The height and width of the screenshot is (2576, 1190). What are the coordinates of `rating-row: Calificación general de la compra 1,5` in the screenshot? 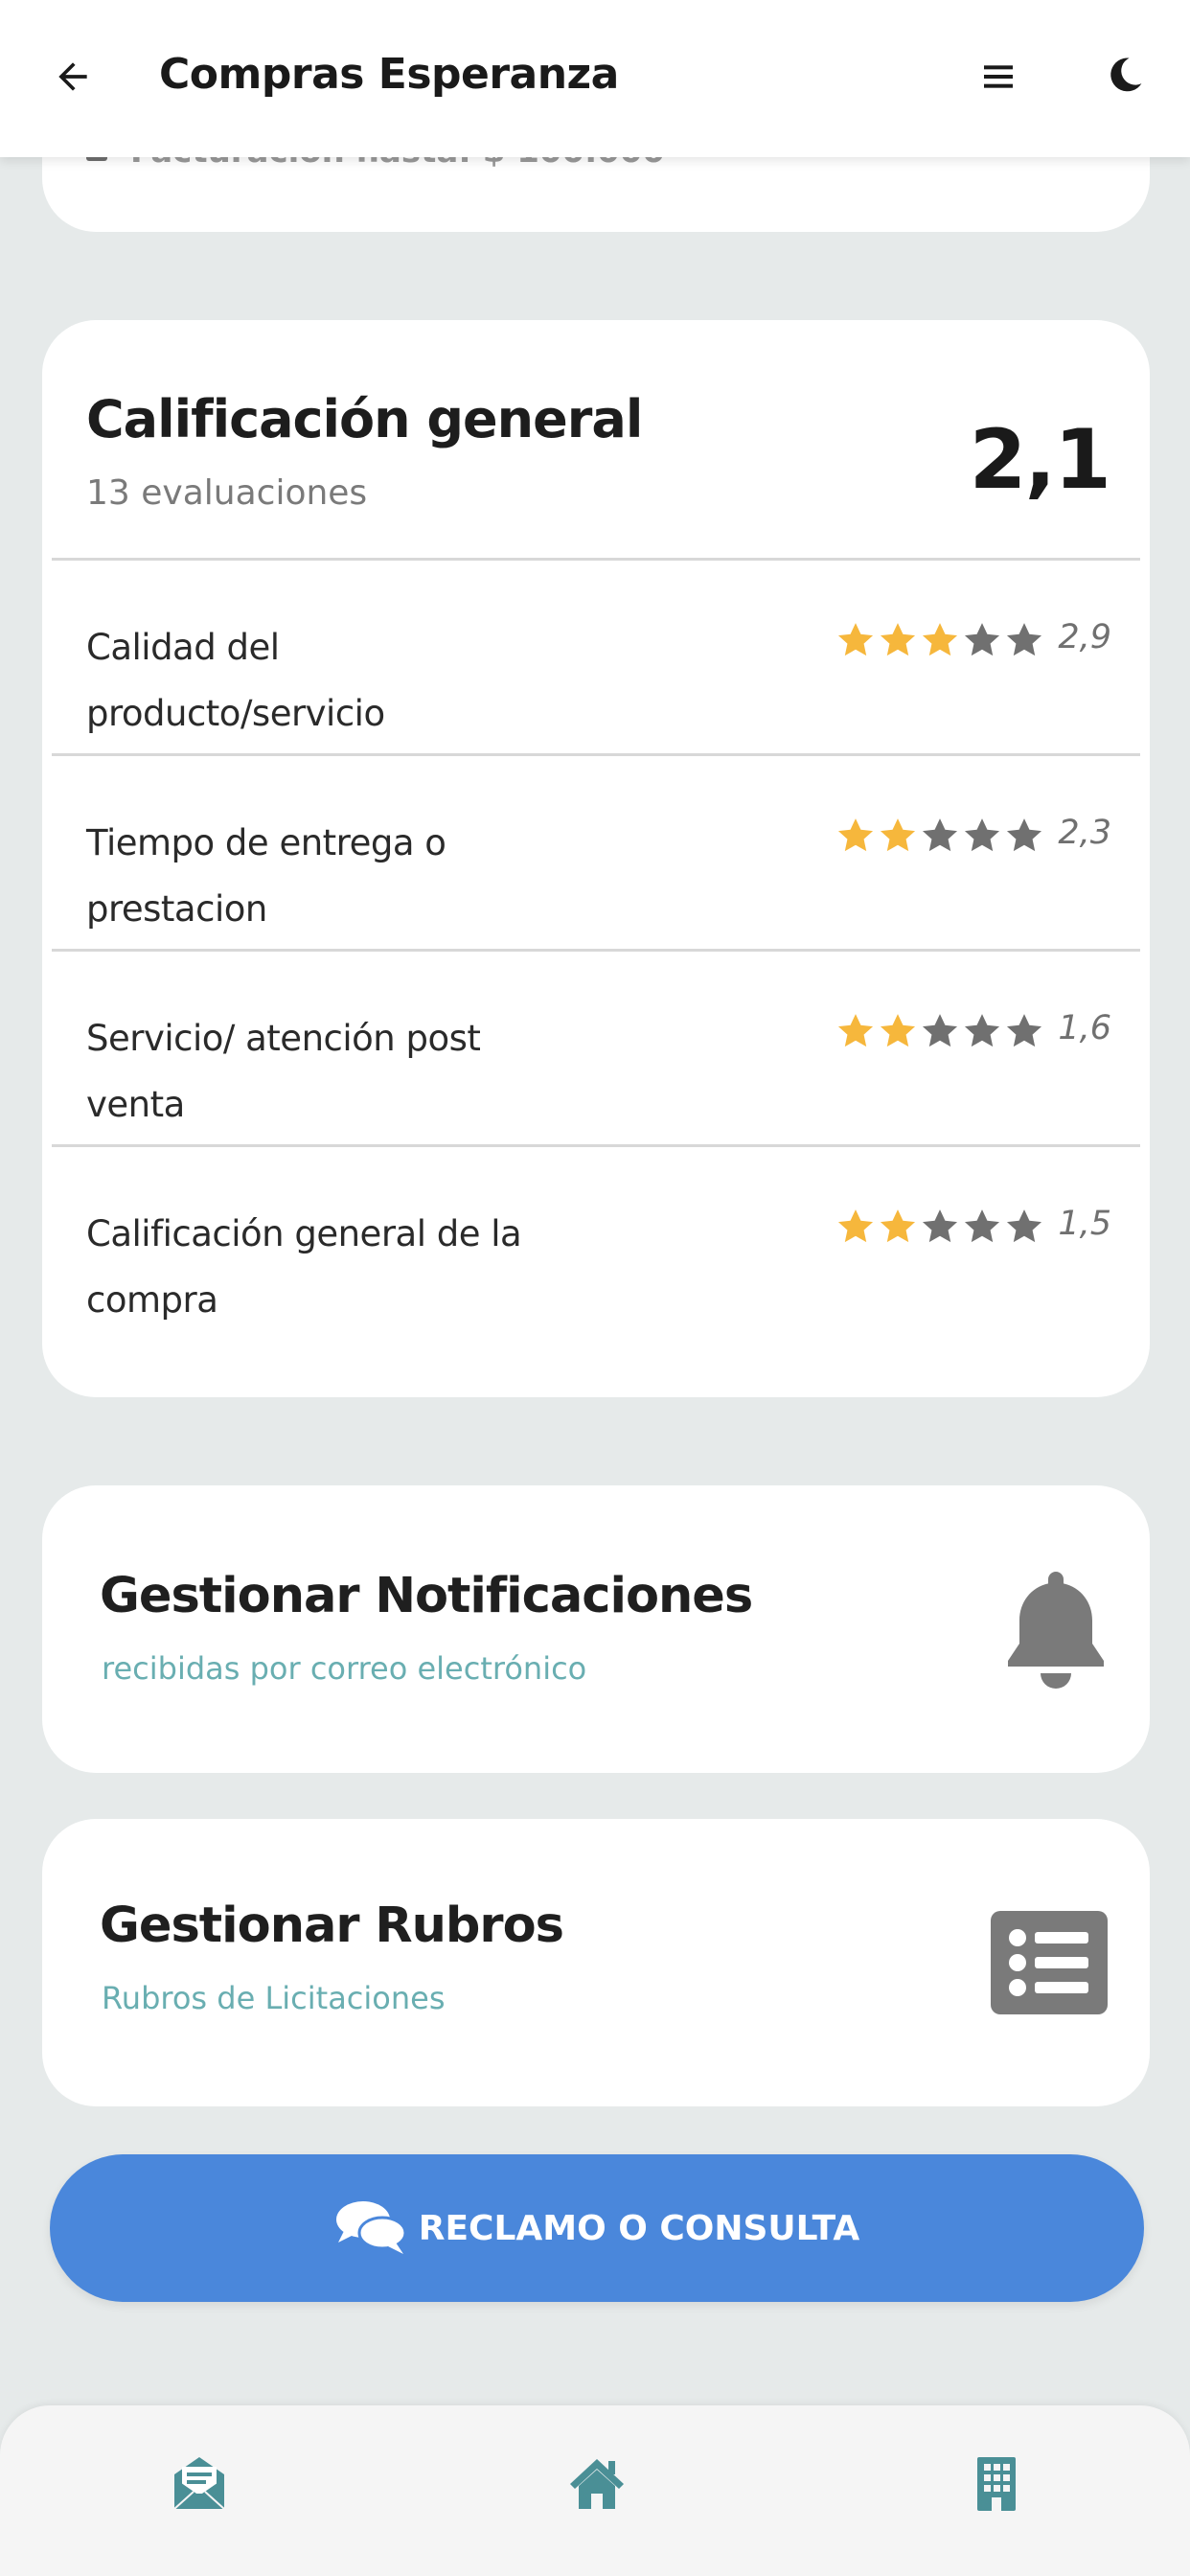 It's located at (596, 1242).